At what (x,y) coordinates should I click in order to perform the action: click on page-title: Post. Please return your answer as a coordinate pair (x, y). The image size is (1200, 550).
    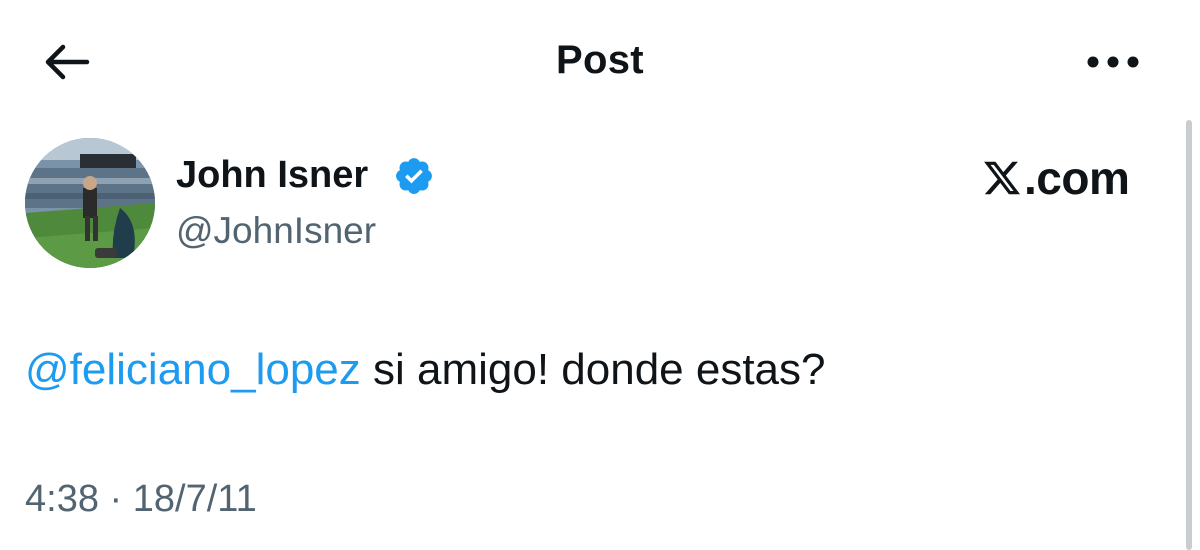
    Looking at the image, I should click on (600, 60).